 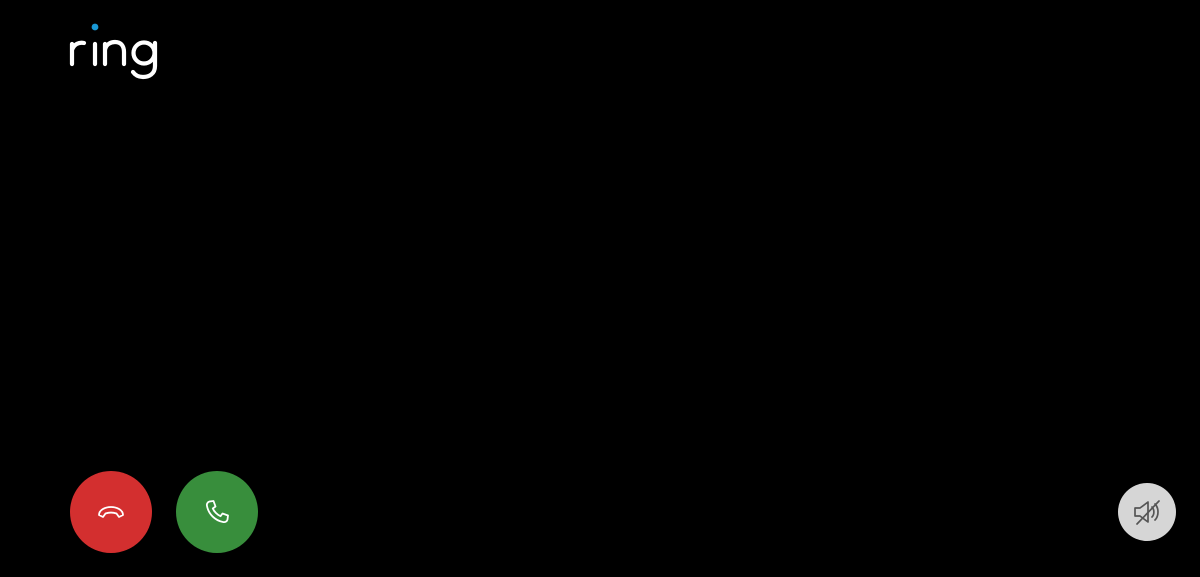 I want to click on ring-logo, so click(x=113, y=51).